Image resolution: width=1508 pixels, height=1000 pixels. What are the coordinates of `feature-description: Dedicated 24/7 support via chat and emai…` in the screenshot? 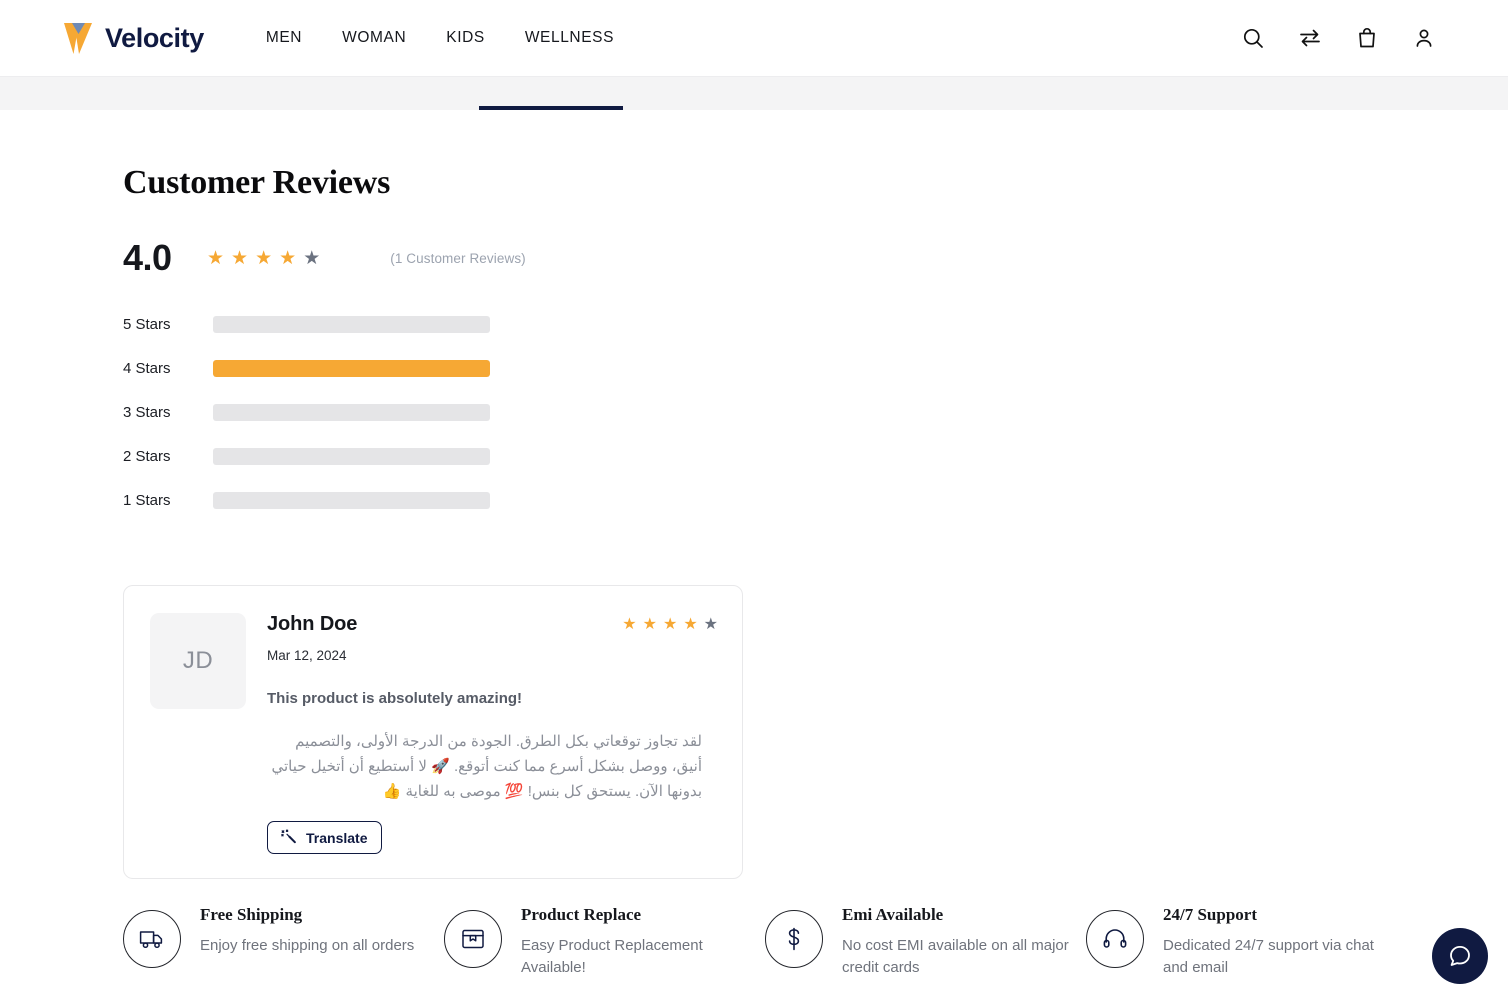 It's located at (1268, 956).